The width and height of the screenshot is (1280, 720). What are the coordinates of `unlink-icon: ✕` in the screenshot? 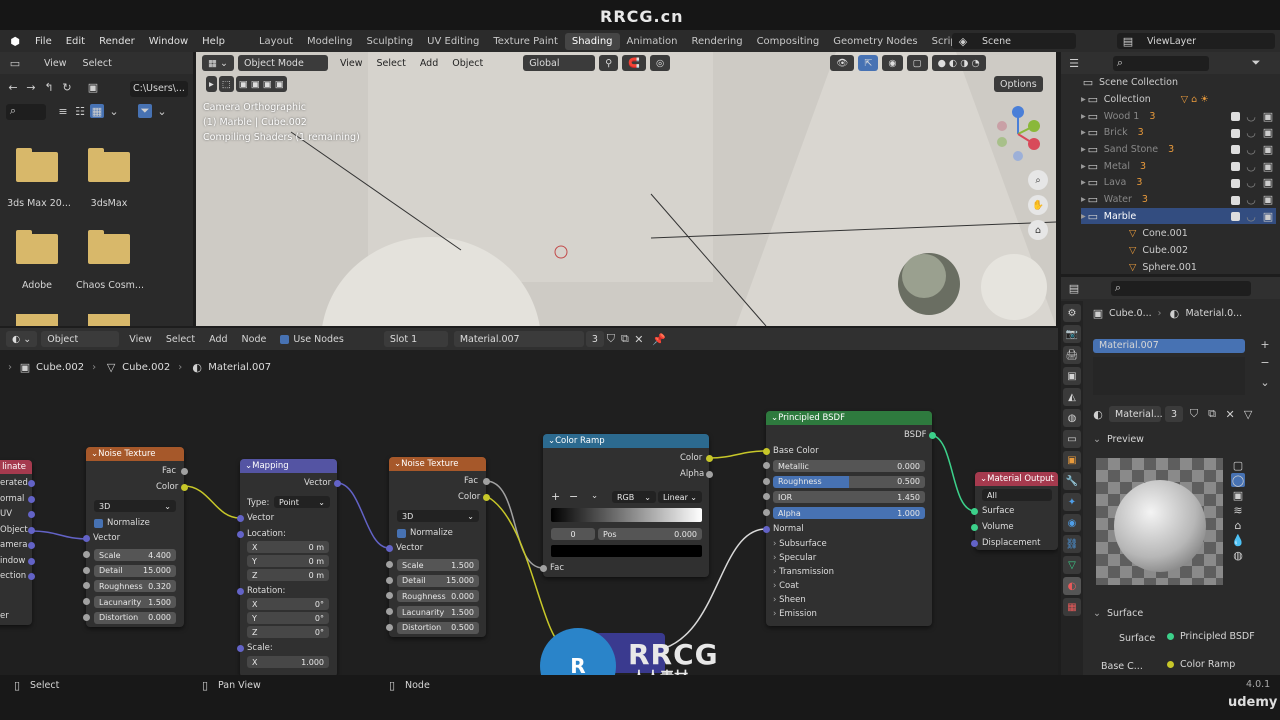 It's located at (1230, 414).